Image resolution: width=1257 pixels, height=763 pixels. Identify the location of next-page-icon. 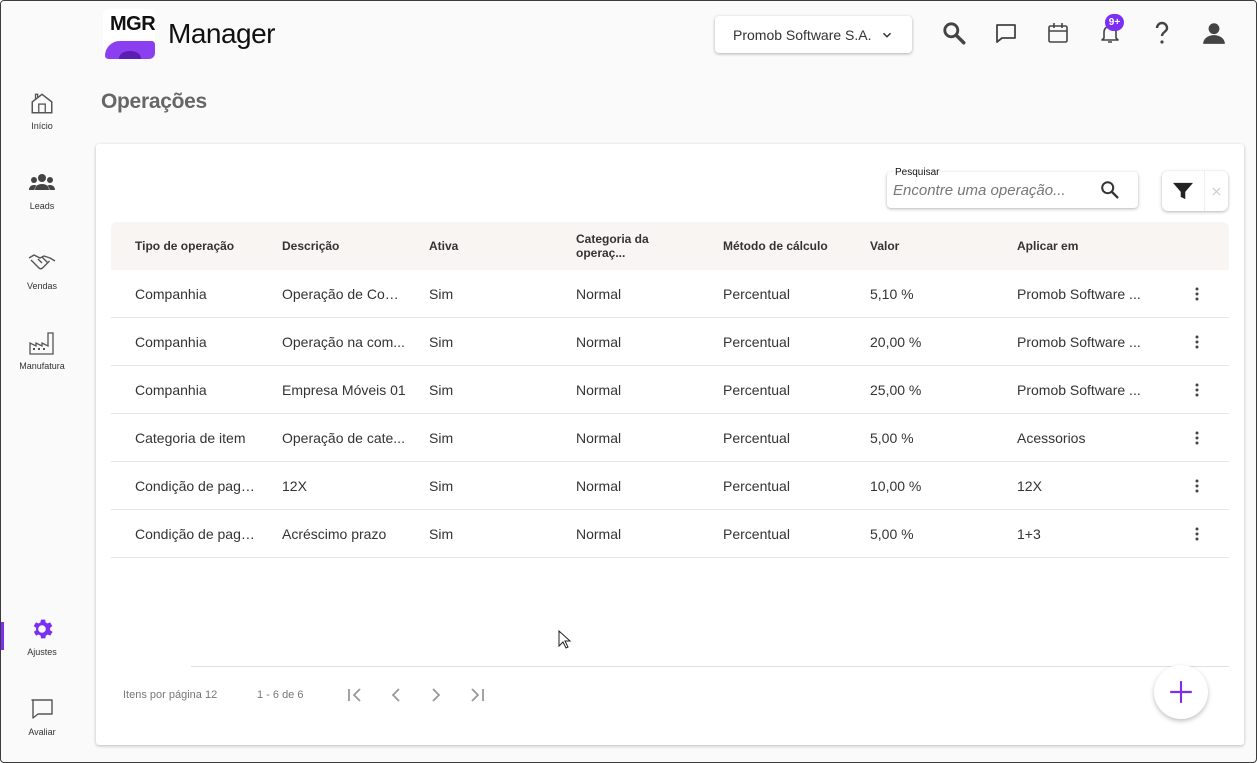
(436, 695).